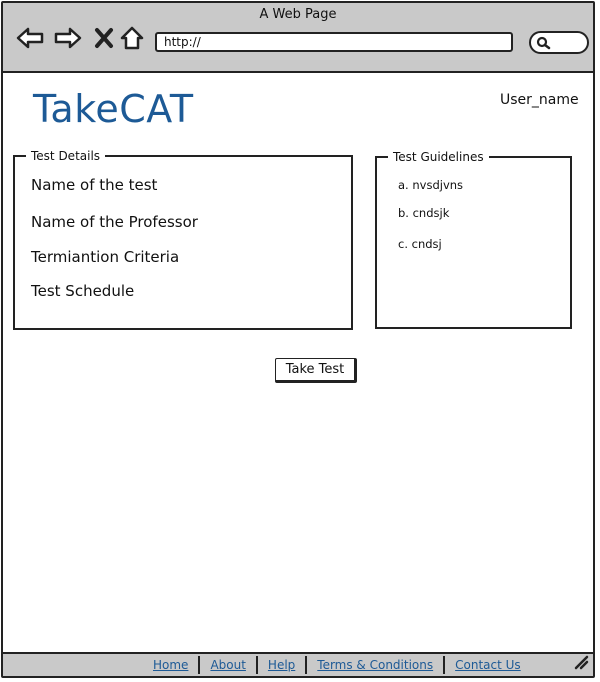 This screenshot has width=600, height=682. Describe the element at coordinates (316, 370) in the screenshot. I see `take-test-button: Take Test` at that location.